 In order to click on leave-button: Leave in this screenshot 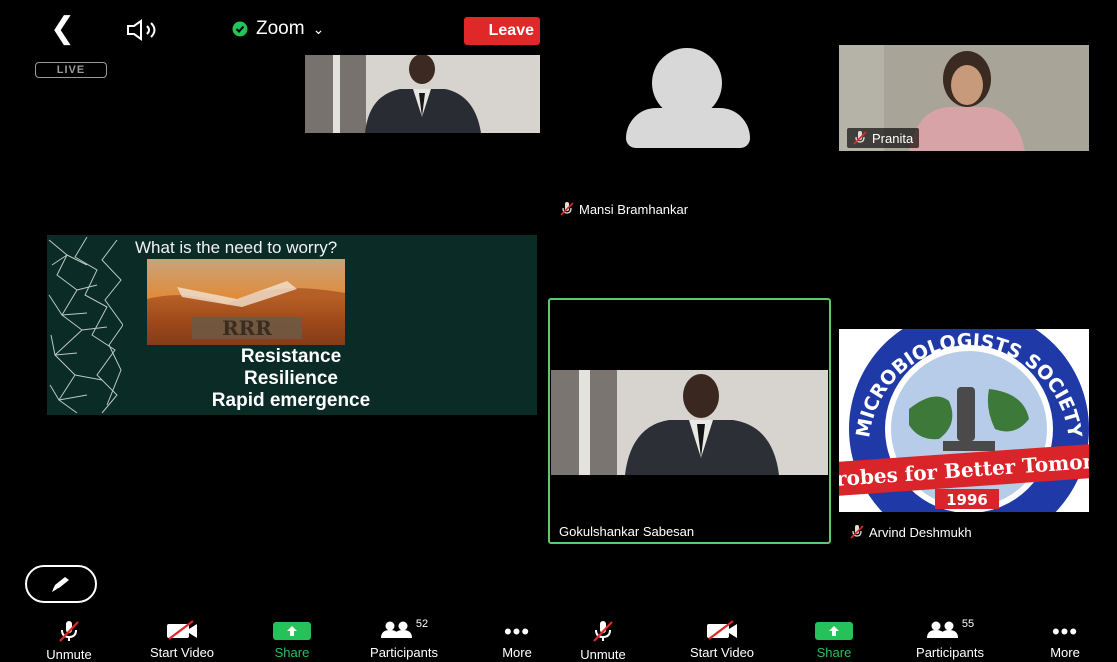, I will do `click(502, 31)`.